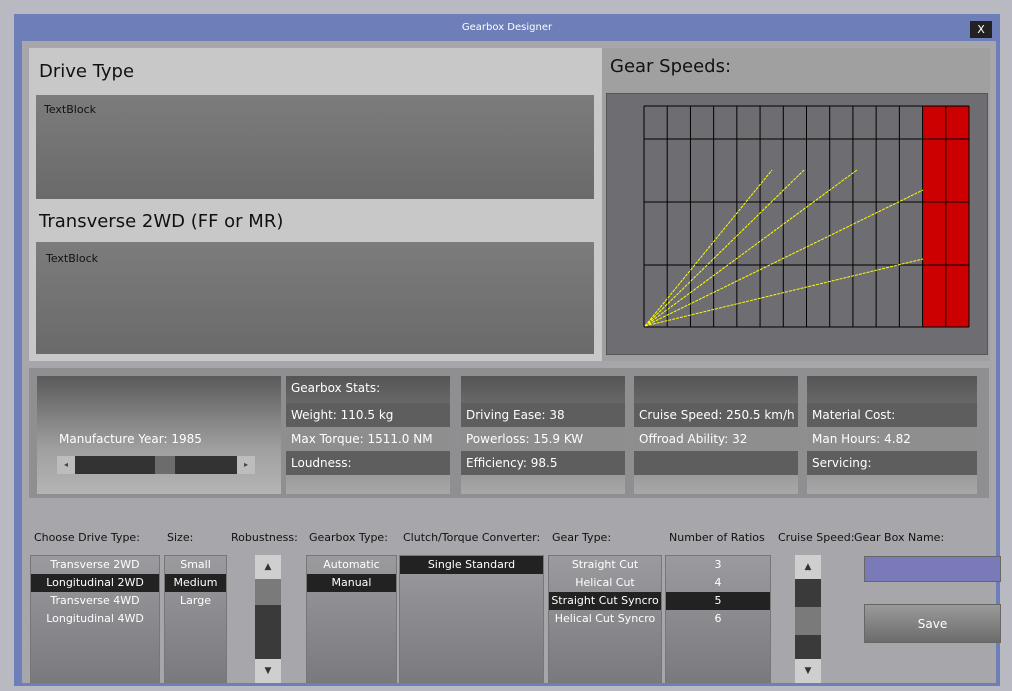 This screenshot has height=691, width=1012. I want to click on selected-drive-heading: Transverse 2WD (FF or MR), so click(161, 221).